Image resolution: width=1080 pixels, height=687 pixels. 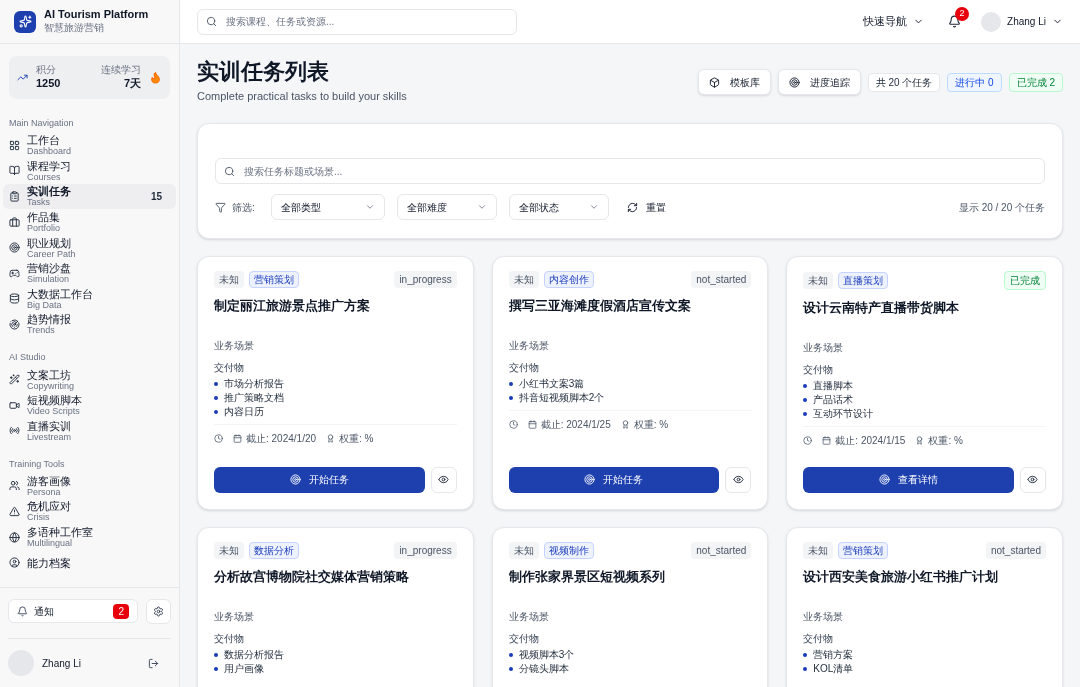 I want to click on nav-item: 作品集 Portfolio, so click(x=89, y=222).